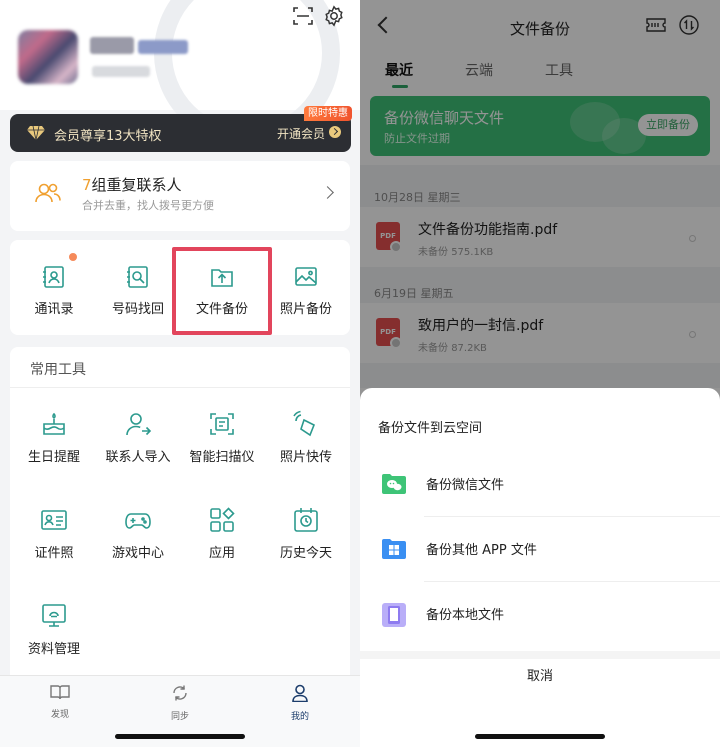 This screenshot has width=720, height=747. I want to click on notification-dot, so click(73, 257).